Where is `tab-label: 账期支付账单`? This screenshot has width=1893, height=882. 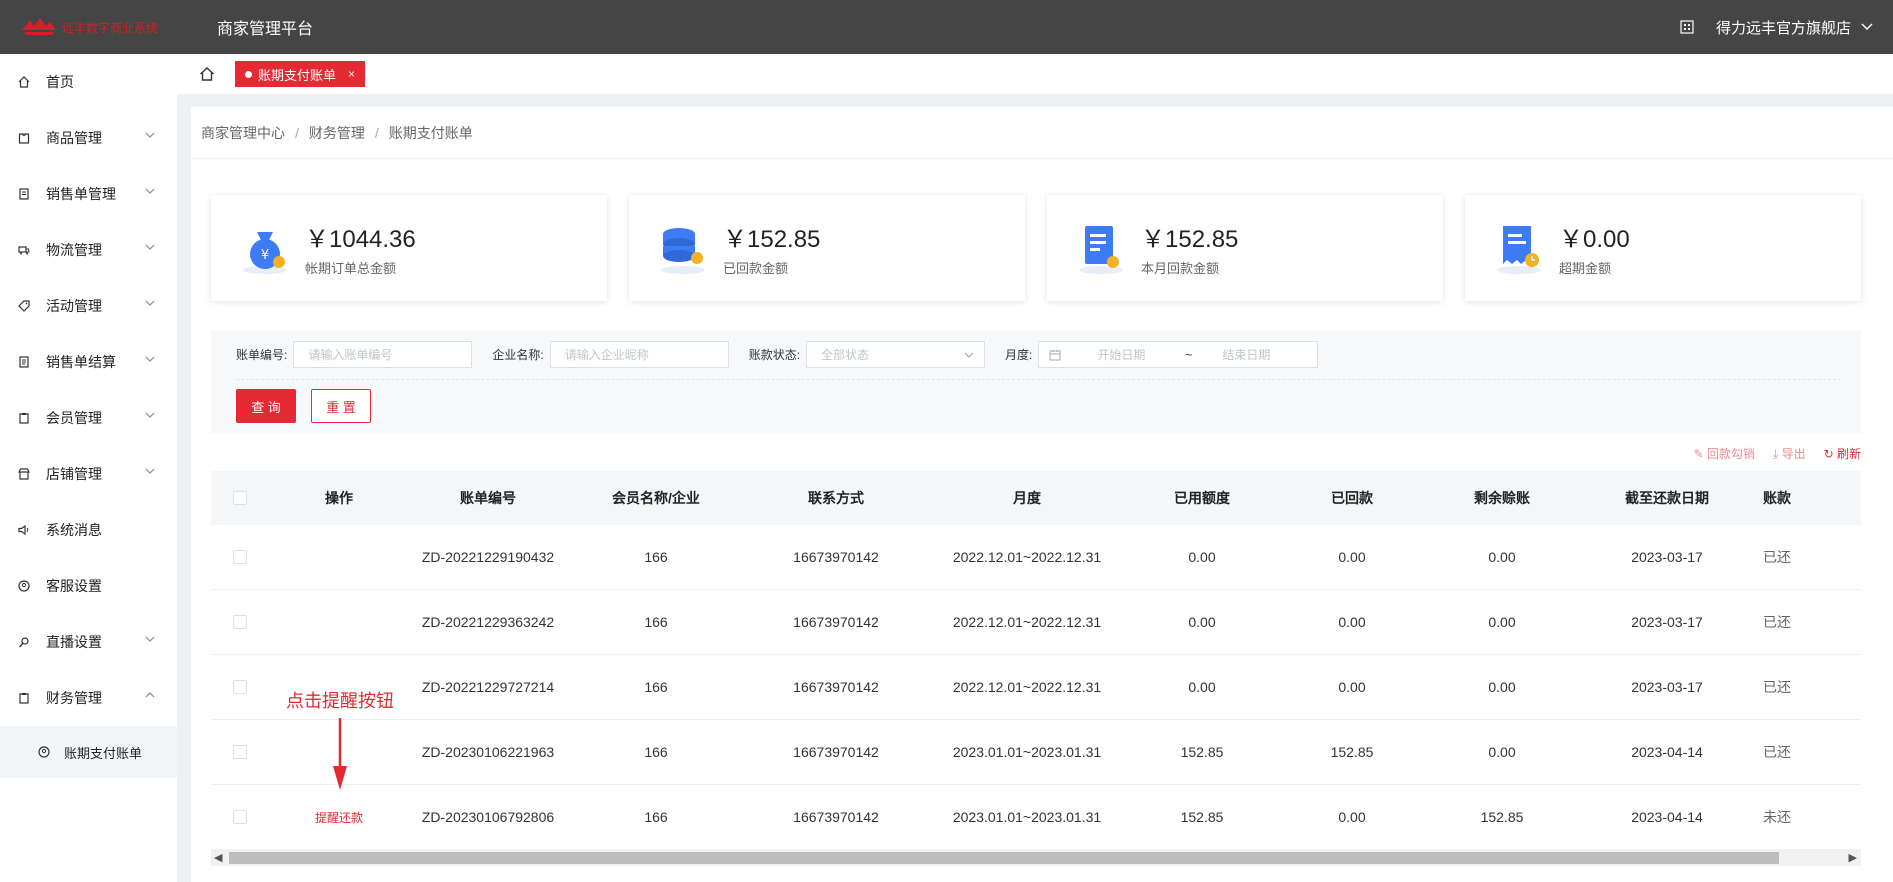 tab-label: 账期支付账单 is located at coordinates (297, 75).